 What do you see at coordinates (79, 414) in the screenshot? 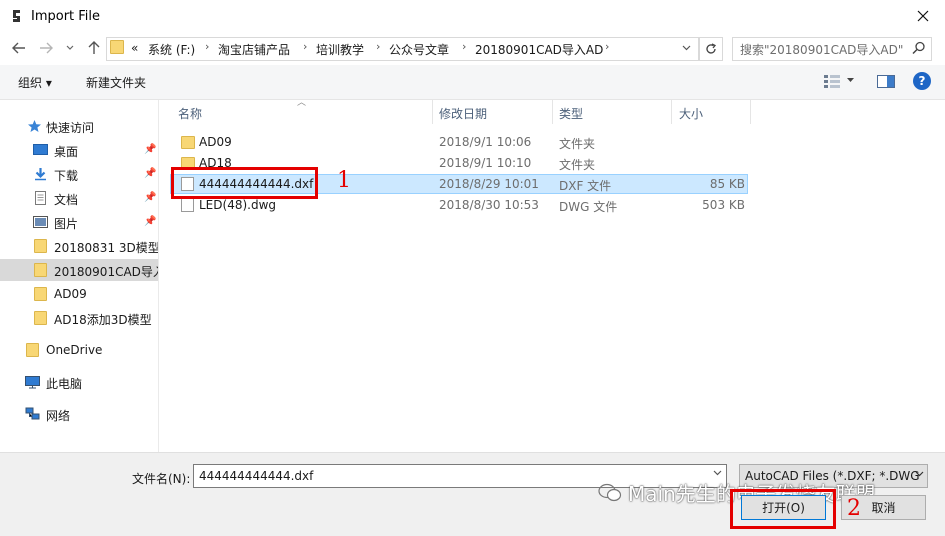
I see `nav-network: 网络` at bounding box center [79, 414].